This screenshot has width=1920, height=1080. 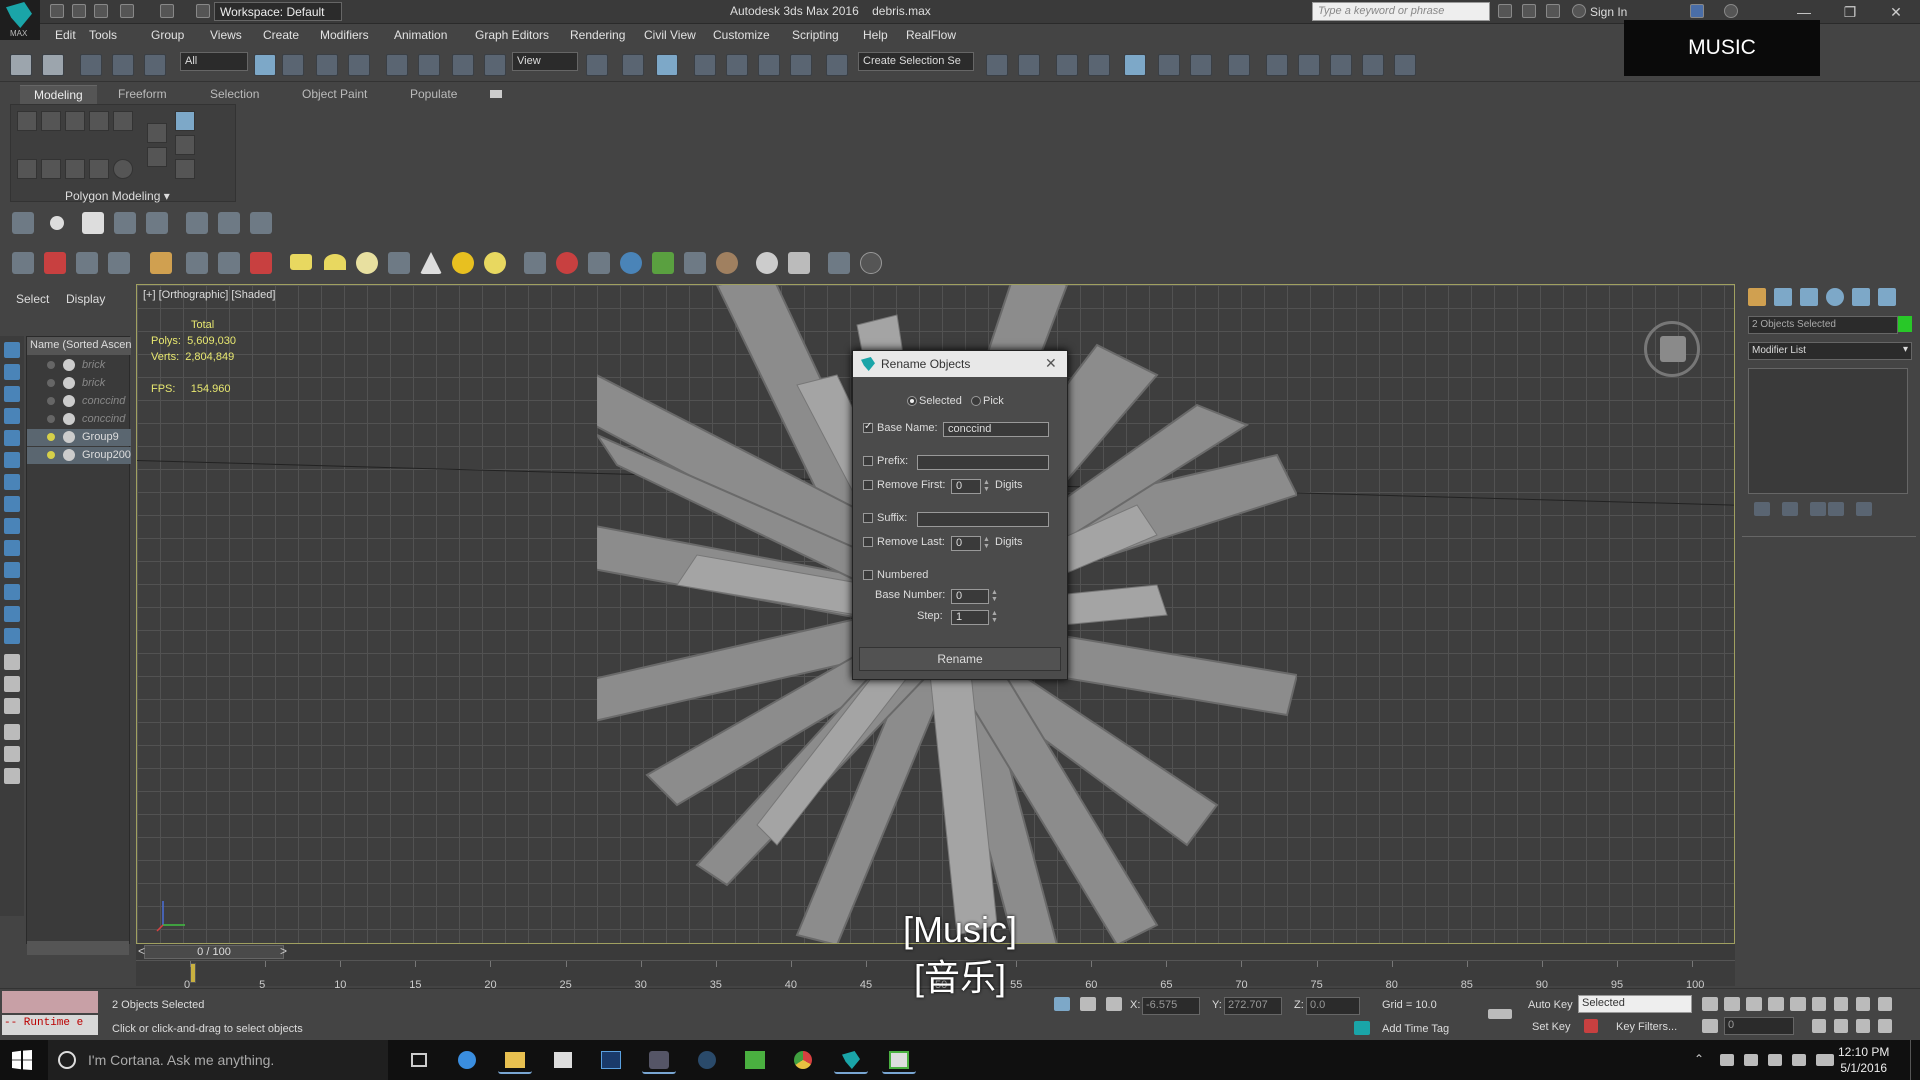 What do you see at coordinates (79, 419) in the screenshot?
I see `list-item: conccind` at bounding box center [79, 419].